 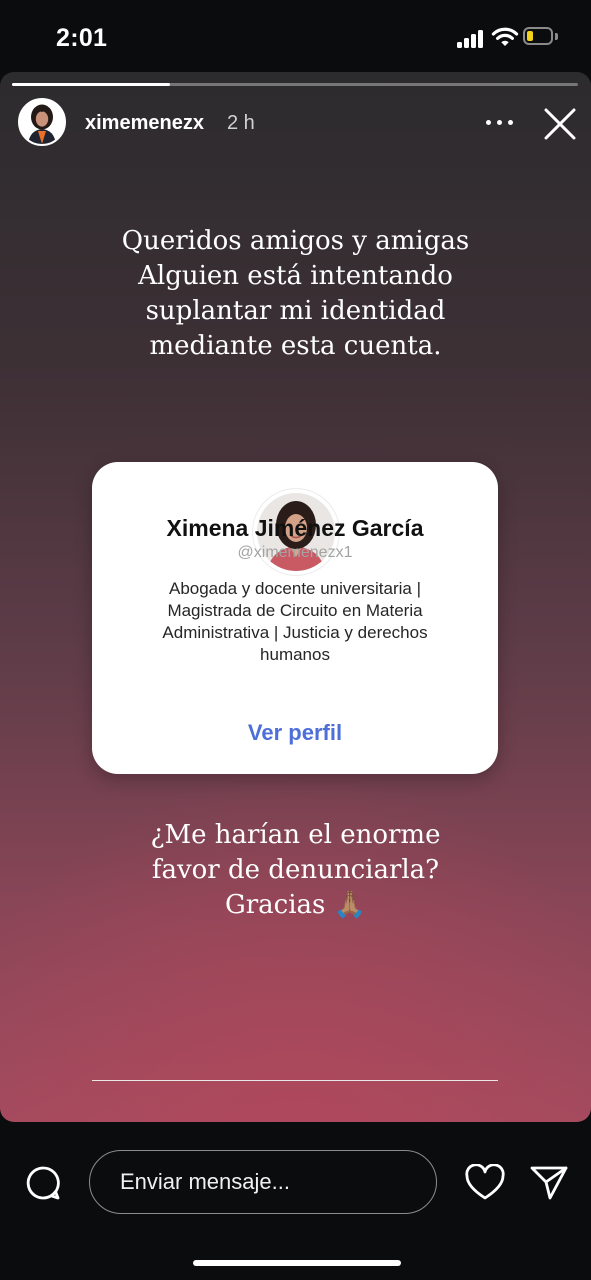 What do you see at coordinates (241, 123) in the screenshot?
I see `story-timestamp: 2 h` at bounding box center [241, 123].